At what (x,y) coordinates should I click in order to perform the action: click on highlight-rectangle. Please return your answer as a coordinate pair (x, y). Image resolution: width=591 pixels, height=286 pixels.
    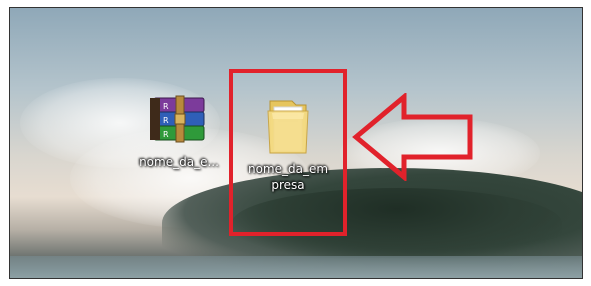
    Looking at the image, I should click on (288, 152).